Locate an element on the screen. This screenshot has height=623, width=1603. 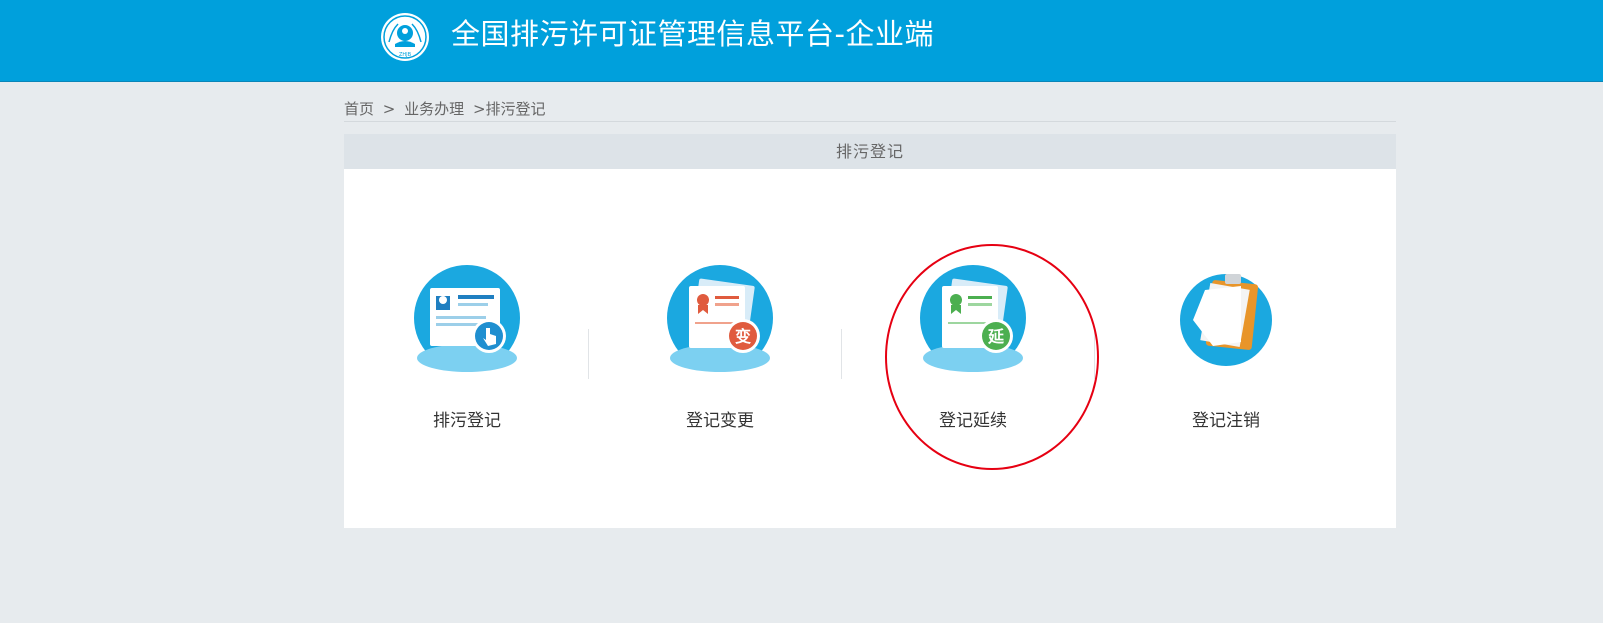
breadcrumb-business: 业务办理 is located at coordinates (434, 109).